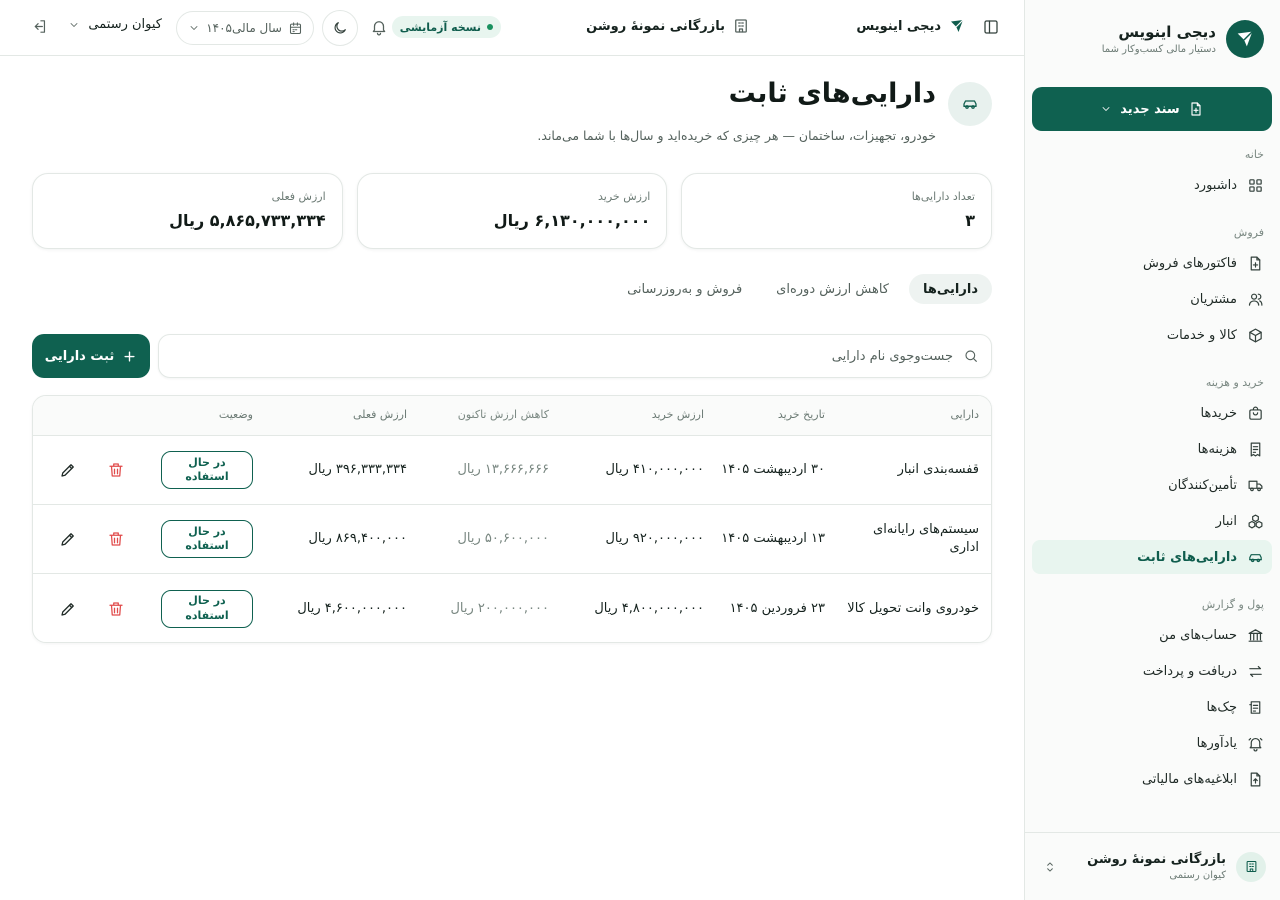  I want to click on sidebar-item-label: دریافت و پرداخت, so click(1189, 671).